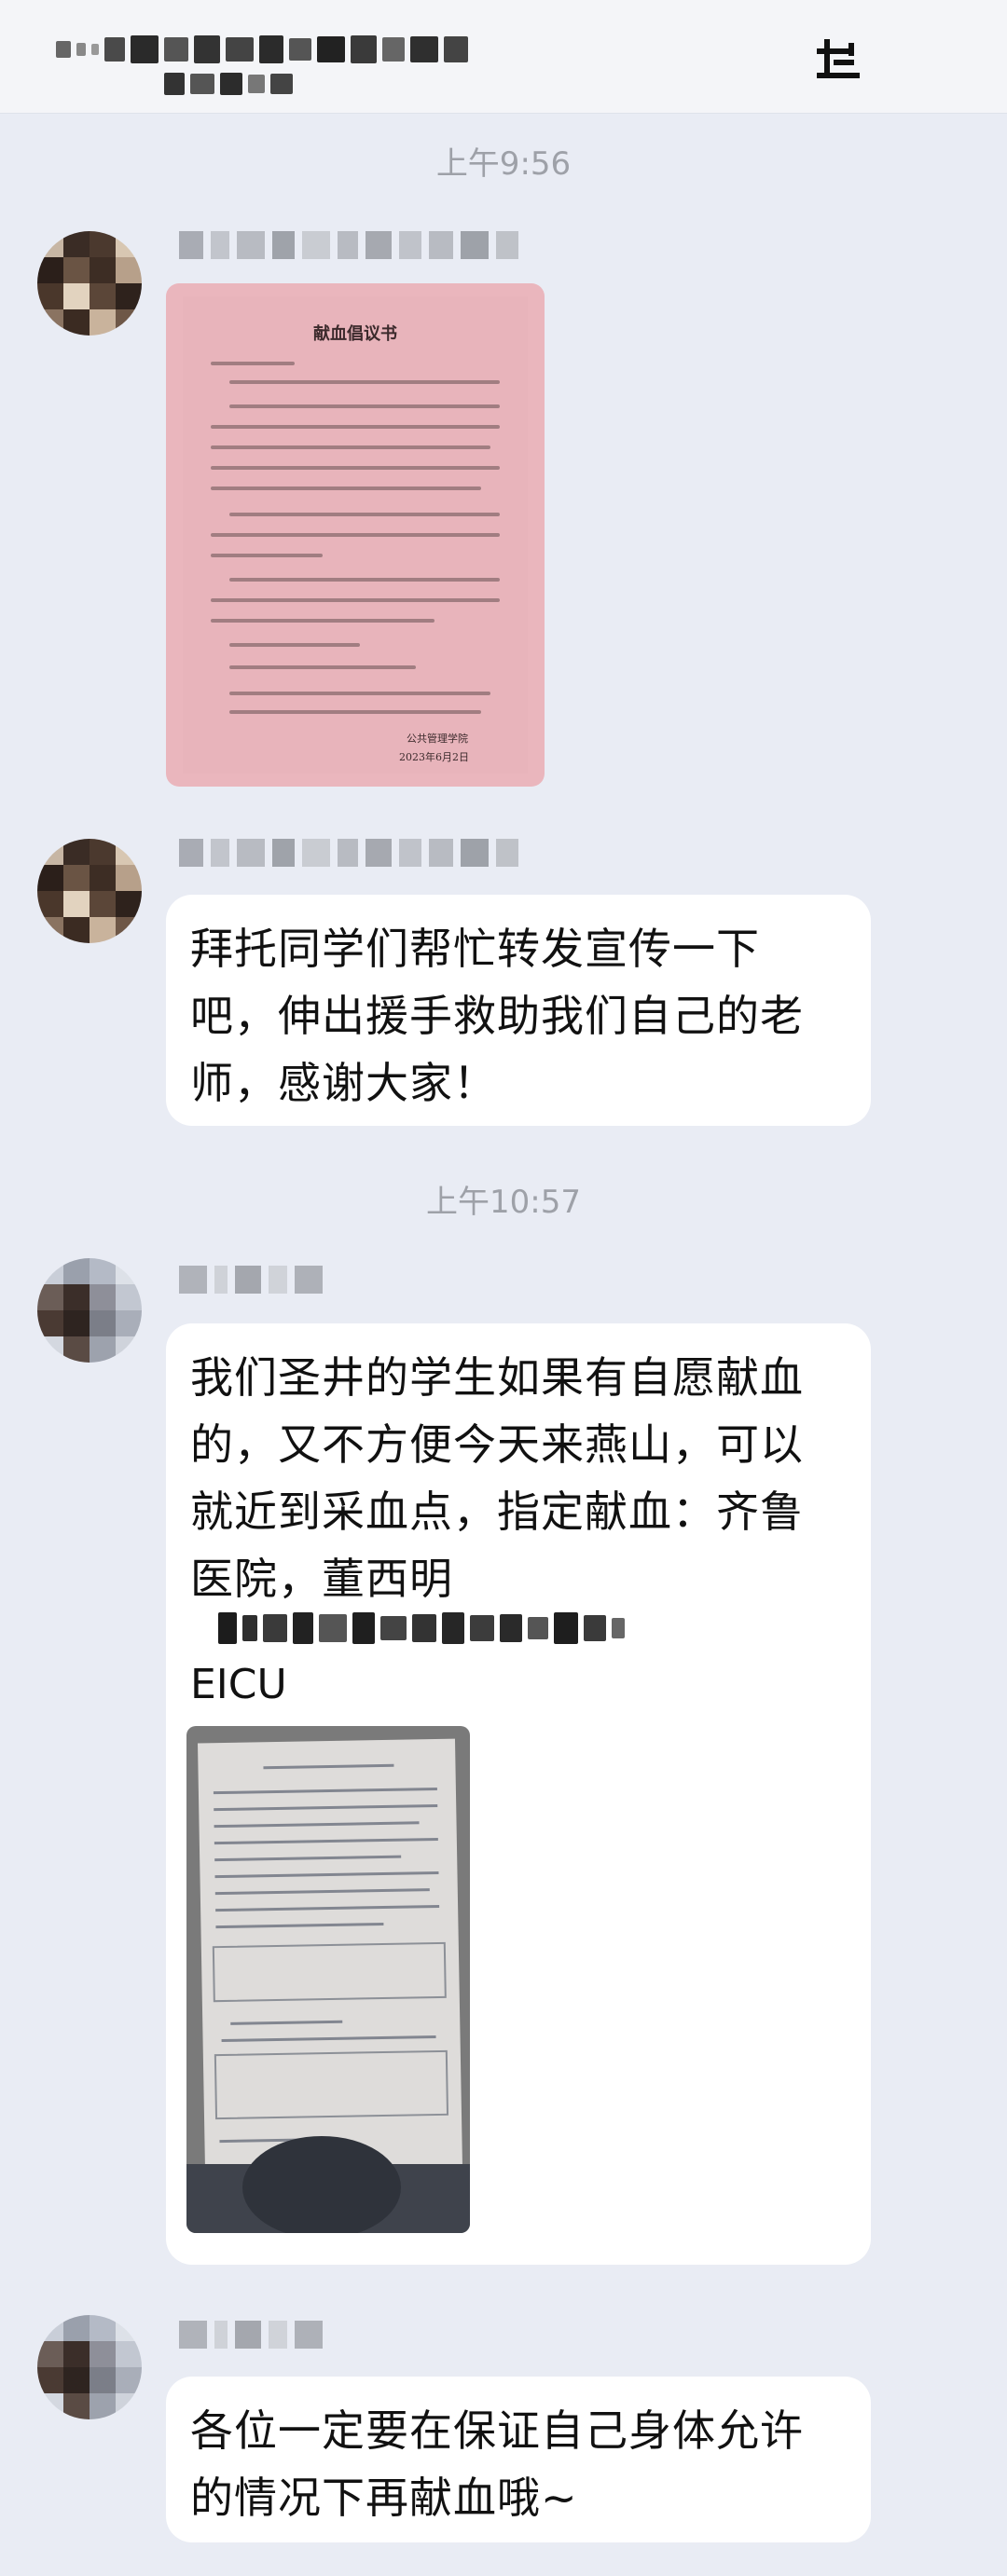  Describe the element at coordinates (504, 1202) in the screenshot. I see `timestamp: 上午10:57` at that location.